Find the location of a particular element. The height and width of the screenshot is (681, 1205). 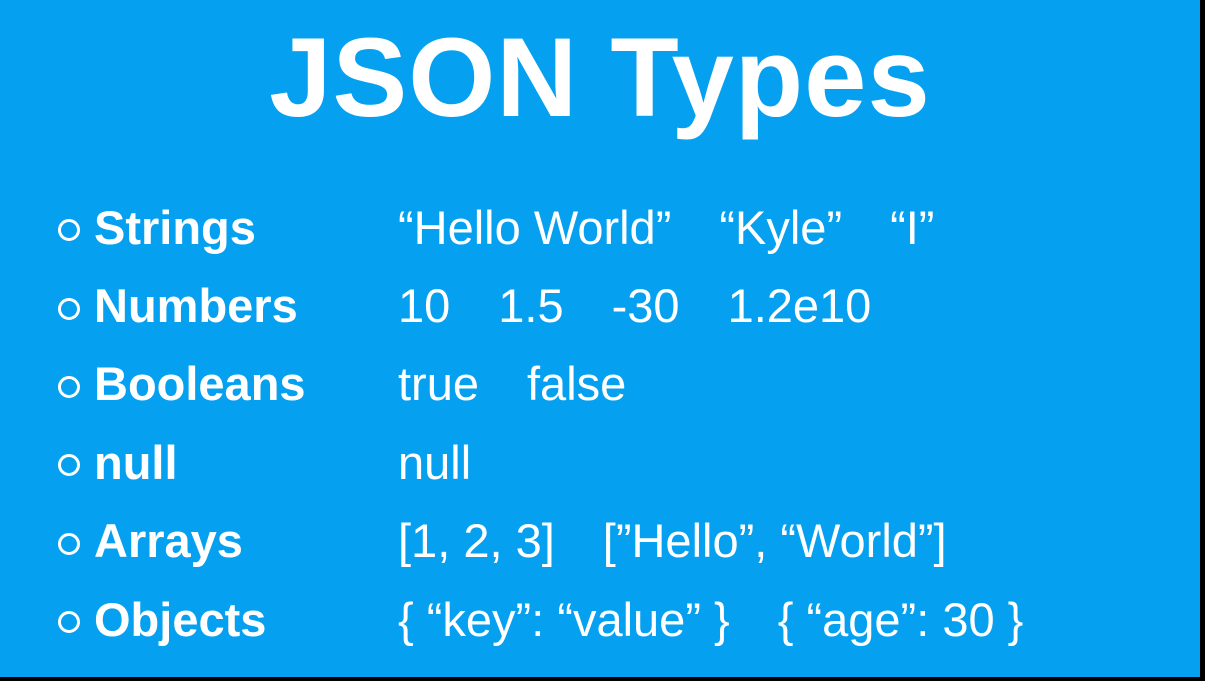

type-examples: { “key”: “value” } { “age”: 30 } is located at coordinates (710, 619).